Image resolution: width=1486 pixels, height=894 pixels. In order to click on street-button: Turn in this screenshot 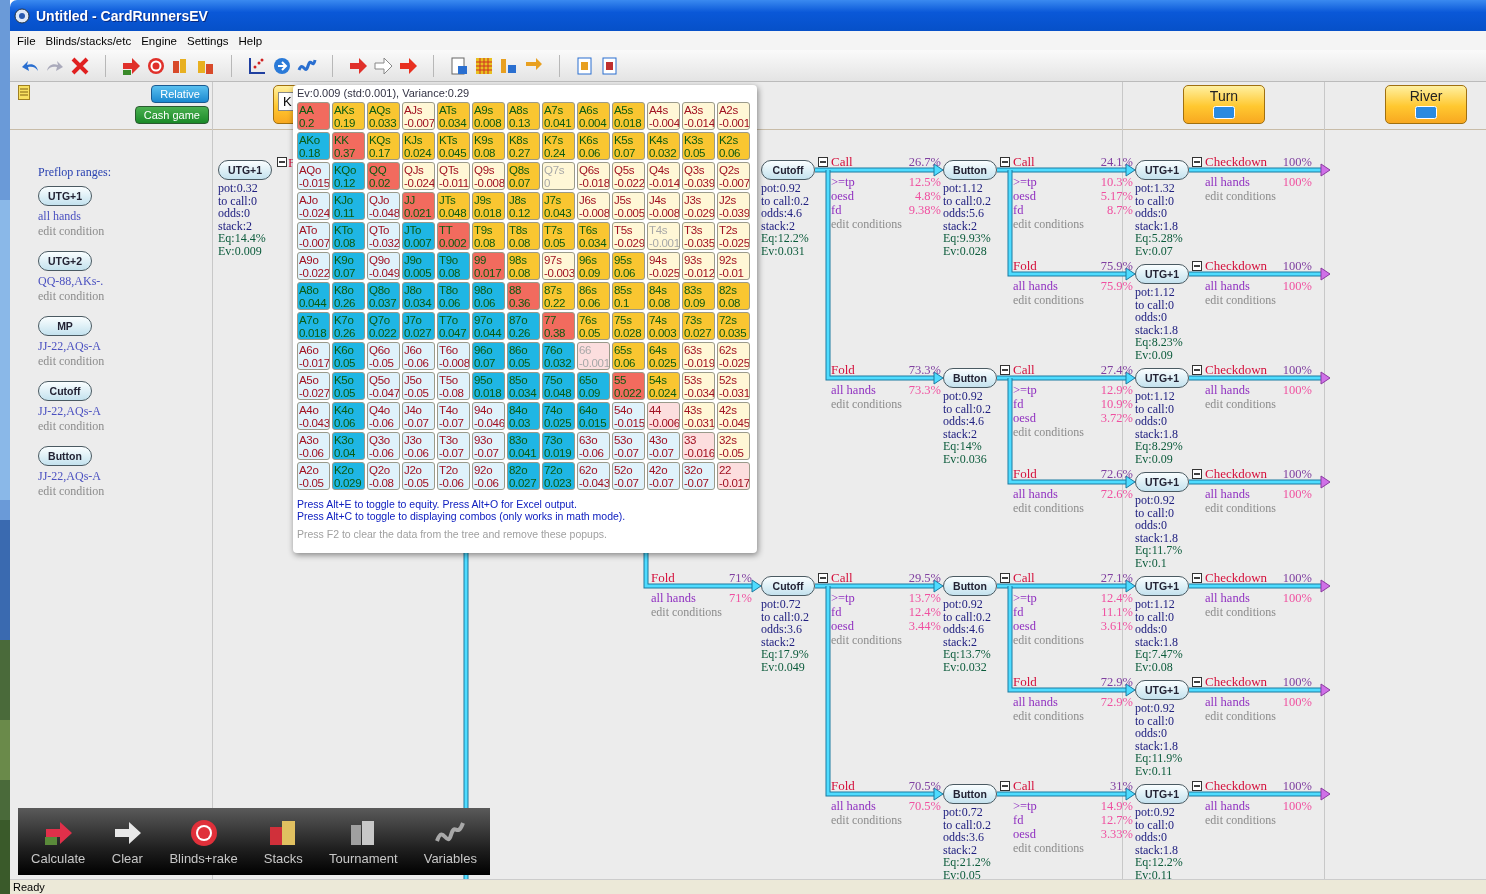, I will do `click(1224, 104)`.